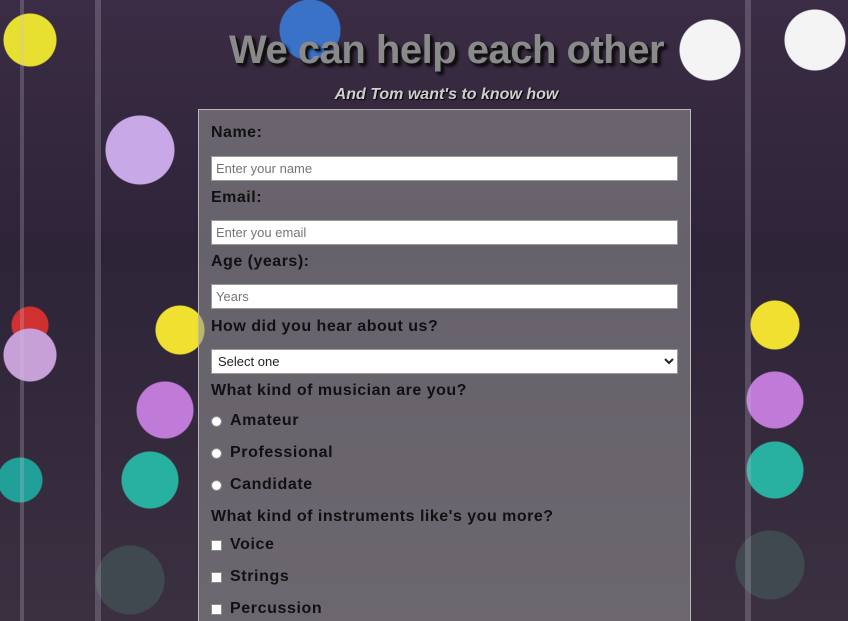  Describe the element at coordinates (276, 608) in the screenshot. I see `percussion-label: Percussion` at that location.